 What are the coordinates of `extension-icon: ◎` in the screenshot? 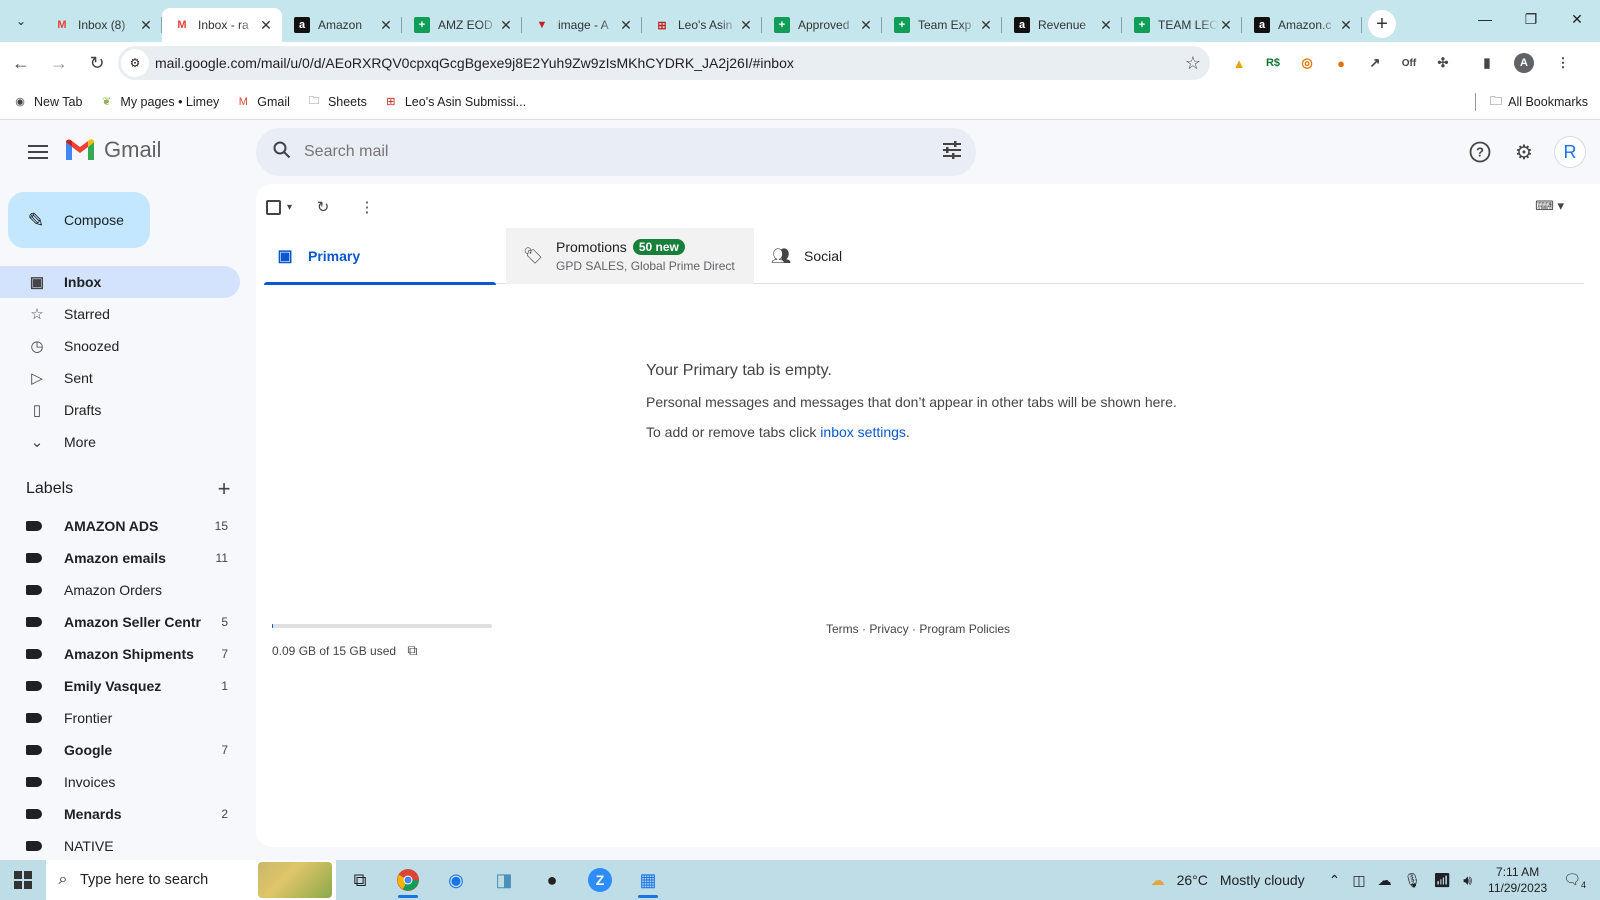 It's located at (1307, 63).